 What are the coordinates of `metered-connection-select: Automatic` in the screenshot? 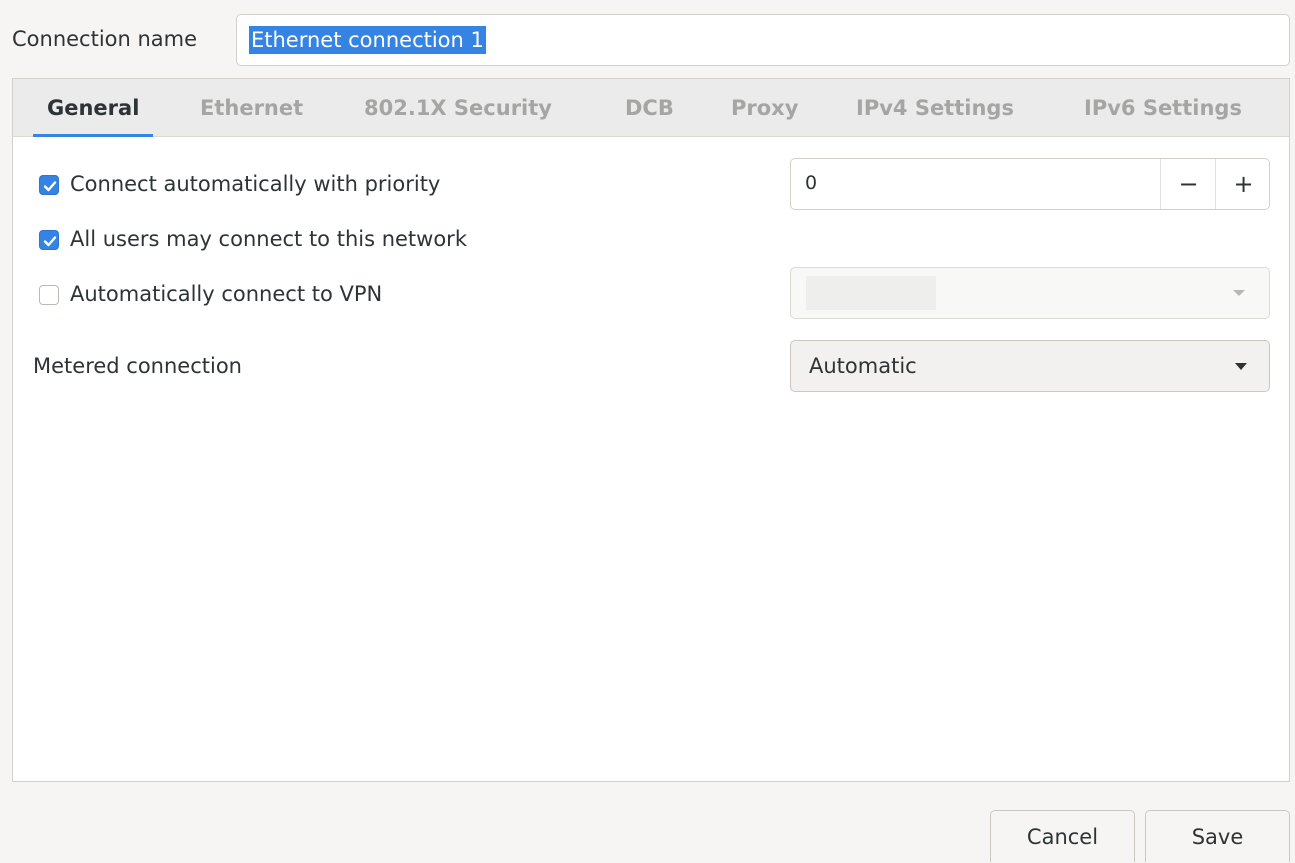 It's located at (1030, 366).